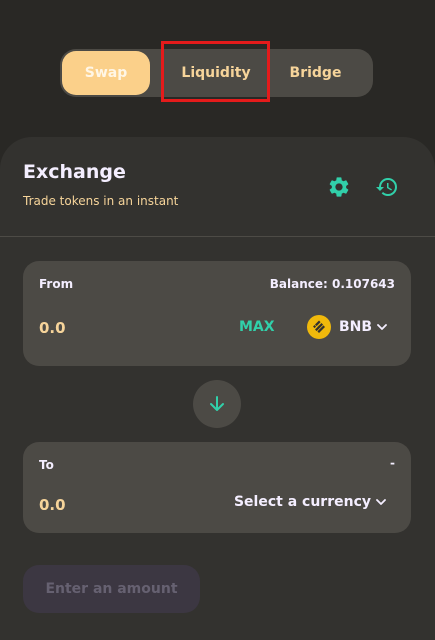 This screenshot has height=640, width=435. I want to click on tab-switcher: Swap Liquidity Bridge, so click(216, 73).